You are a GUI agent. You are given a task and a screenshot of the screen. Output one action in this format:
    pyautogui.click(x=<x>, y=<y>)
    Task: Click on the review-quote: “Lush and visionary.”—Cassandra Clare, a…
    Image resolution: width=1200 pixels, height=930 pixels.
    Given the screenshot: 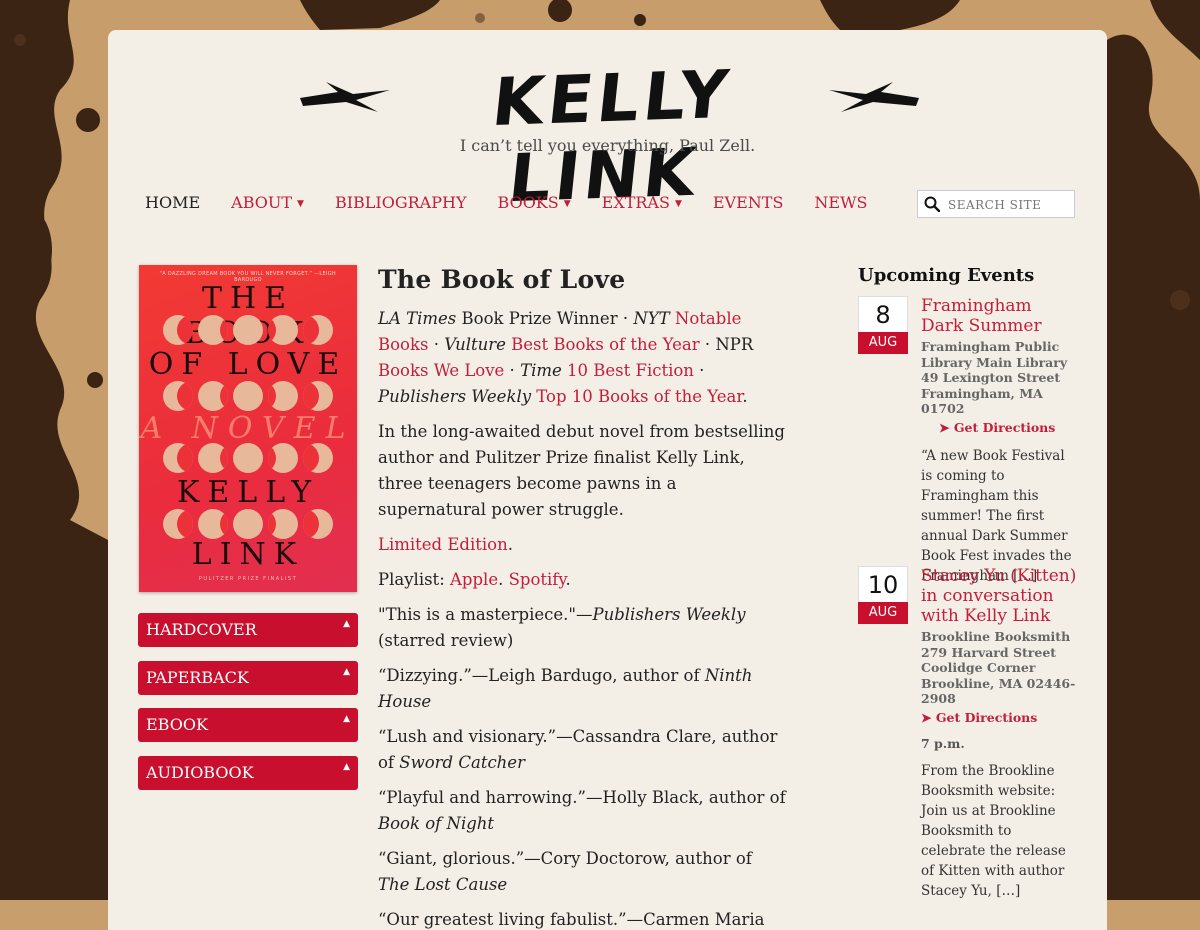 What is the action you would take?
    pyautogui.click(x=583, y=750)
    